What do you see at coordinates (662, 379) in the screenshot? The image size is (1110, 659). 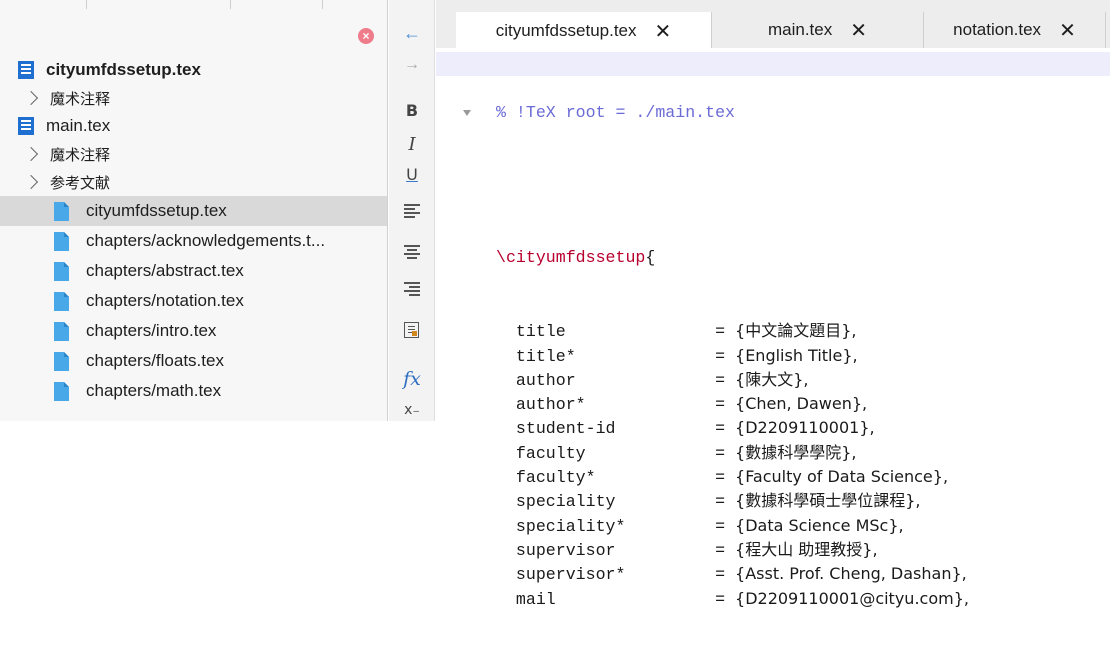 I see `key-value-line: author = {陳大文},` at bounding box center [662, 379].